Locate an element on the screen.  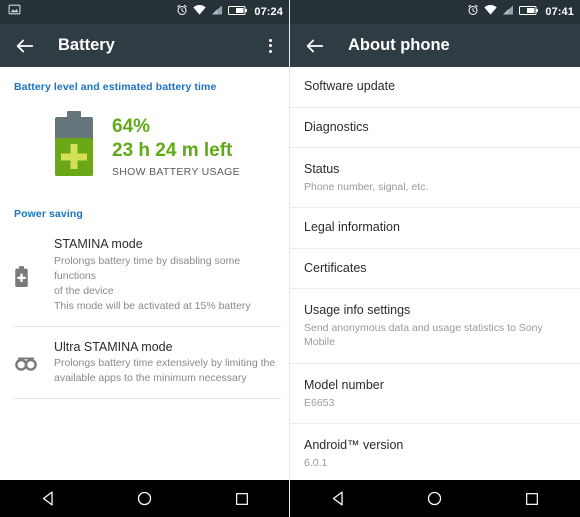
list-item-certificates: Certificates is located at coordinates (435, 269).